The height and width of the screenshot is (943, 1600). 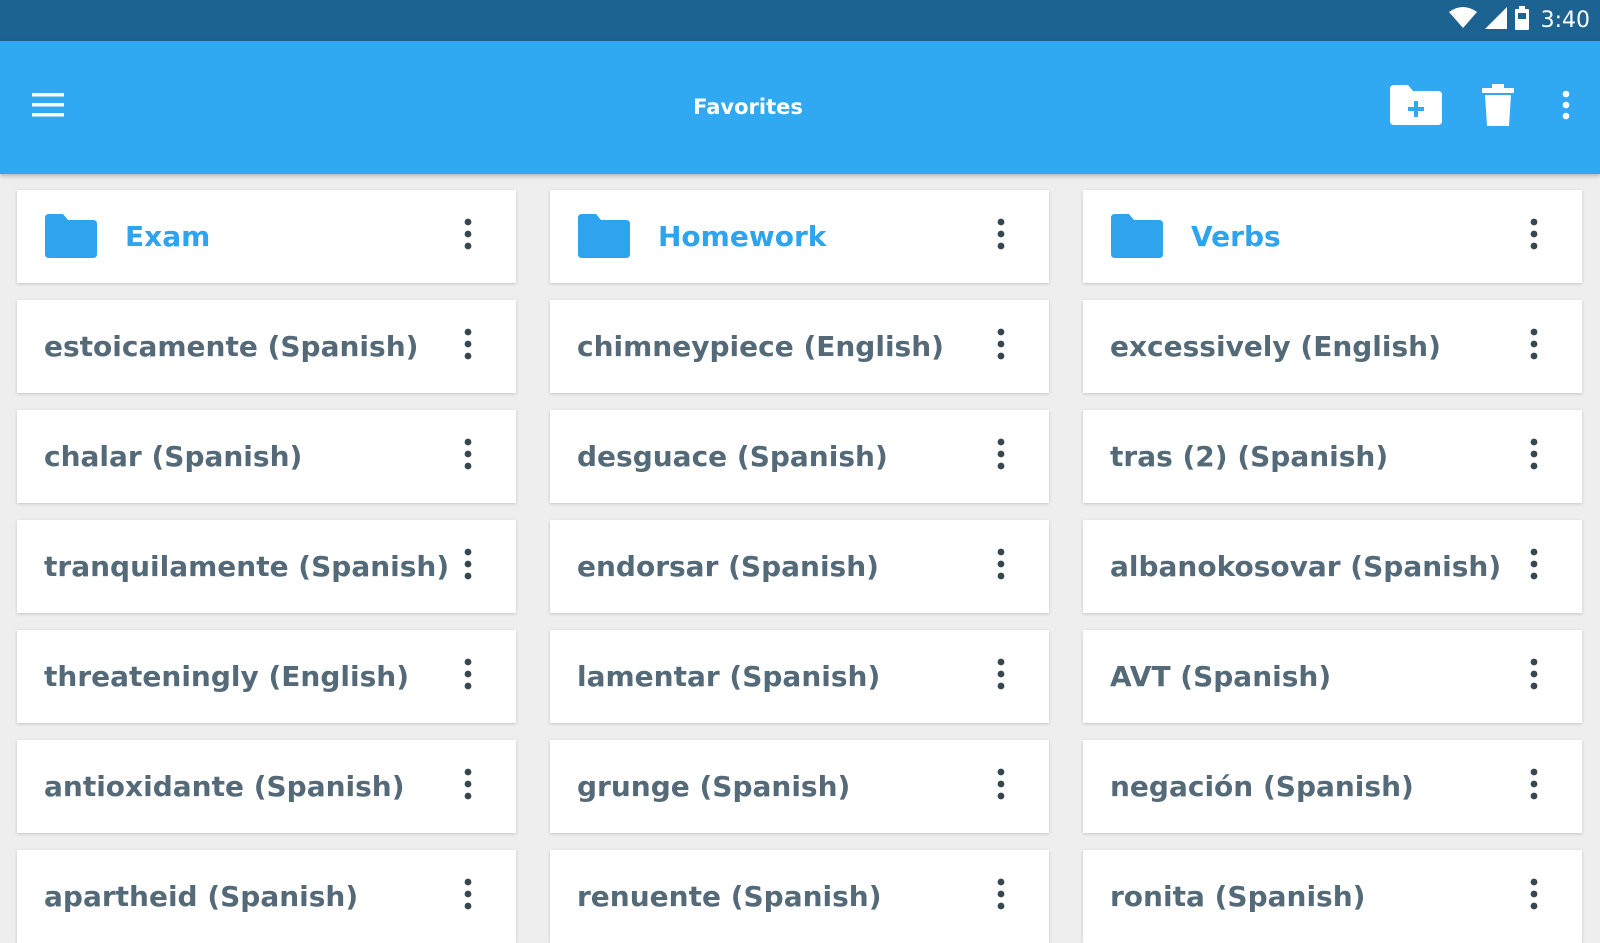 I want to click on favorite-word-card: grunge (Spanish), so click(x=799, y=786).